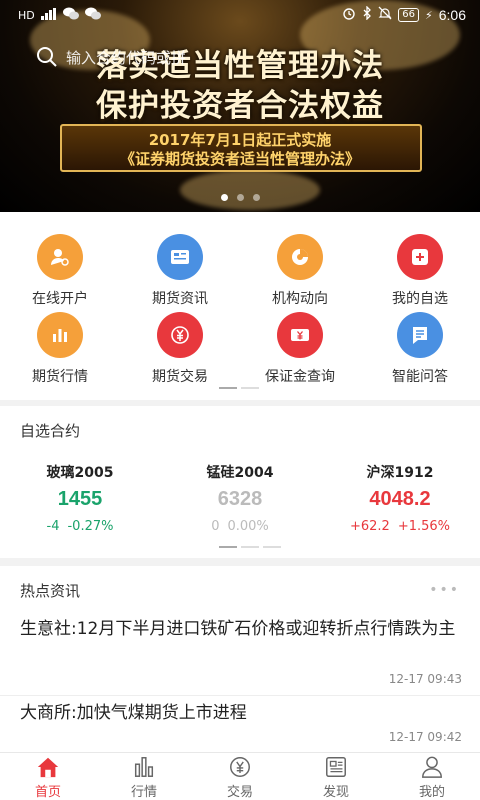 The image size is (480, 800). What do you see at coordinates (367, 14) in the screenshot?
I see `bluetooth-icon` at bounding box center [367, 14].